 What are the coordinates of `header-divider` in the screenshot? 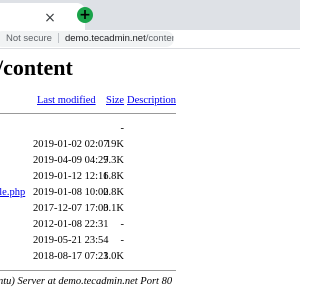 It's located at (88, 113).